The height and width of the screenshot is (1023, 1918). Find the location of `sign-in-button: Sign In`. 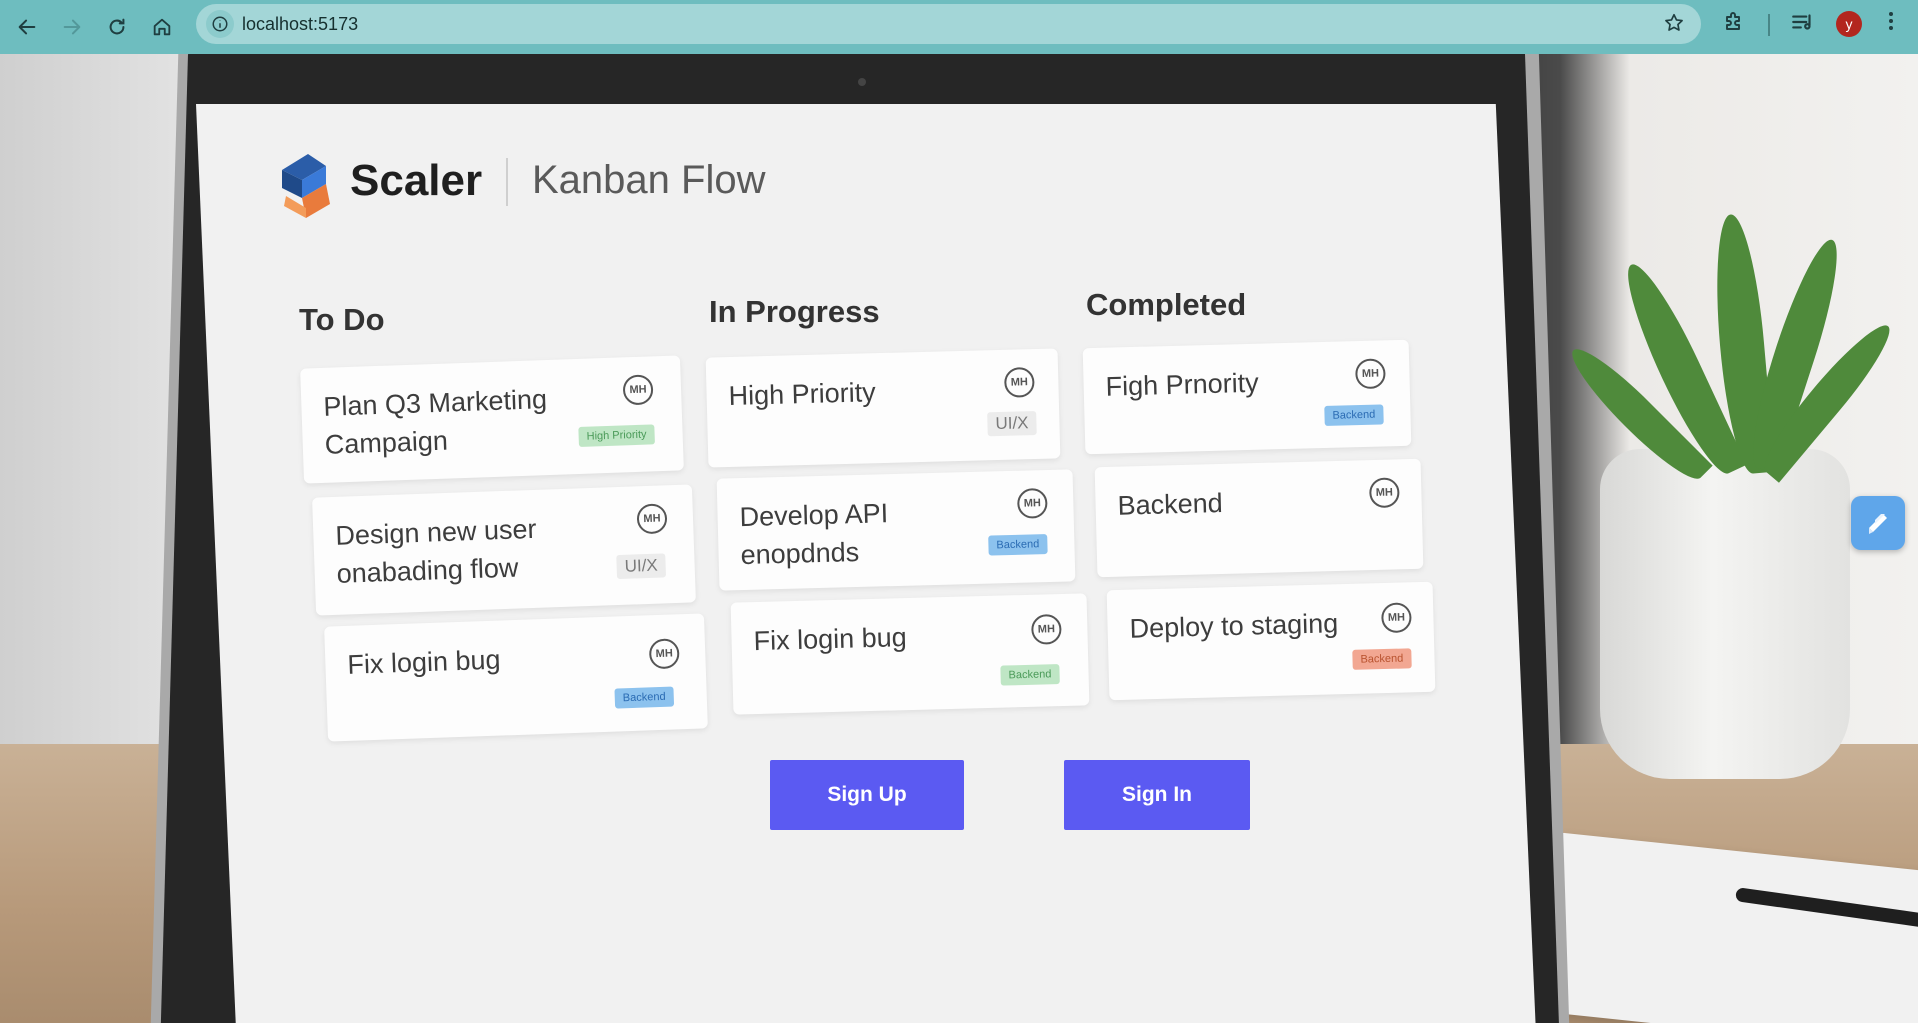

sign-in-button: Sign In is located at coordinates (1157, 795).